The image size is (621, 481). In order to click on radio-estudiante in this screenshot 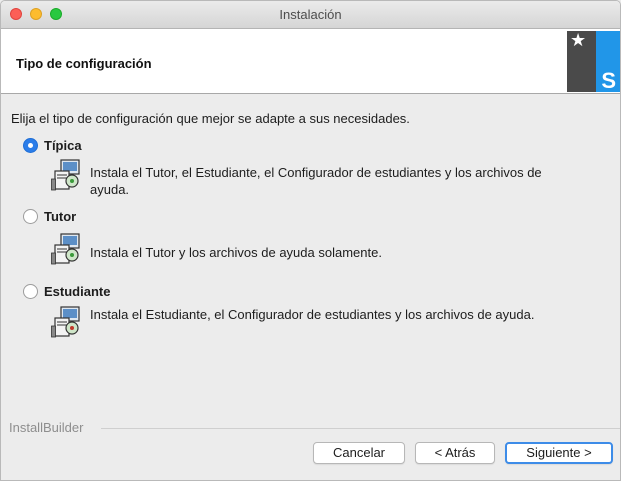, I will do `click(30, 291)`.